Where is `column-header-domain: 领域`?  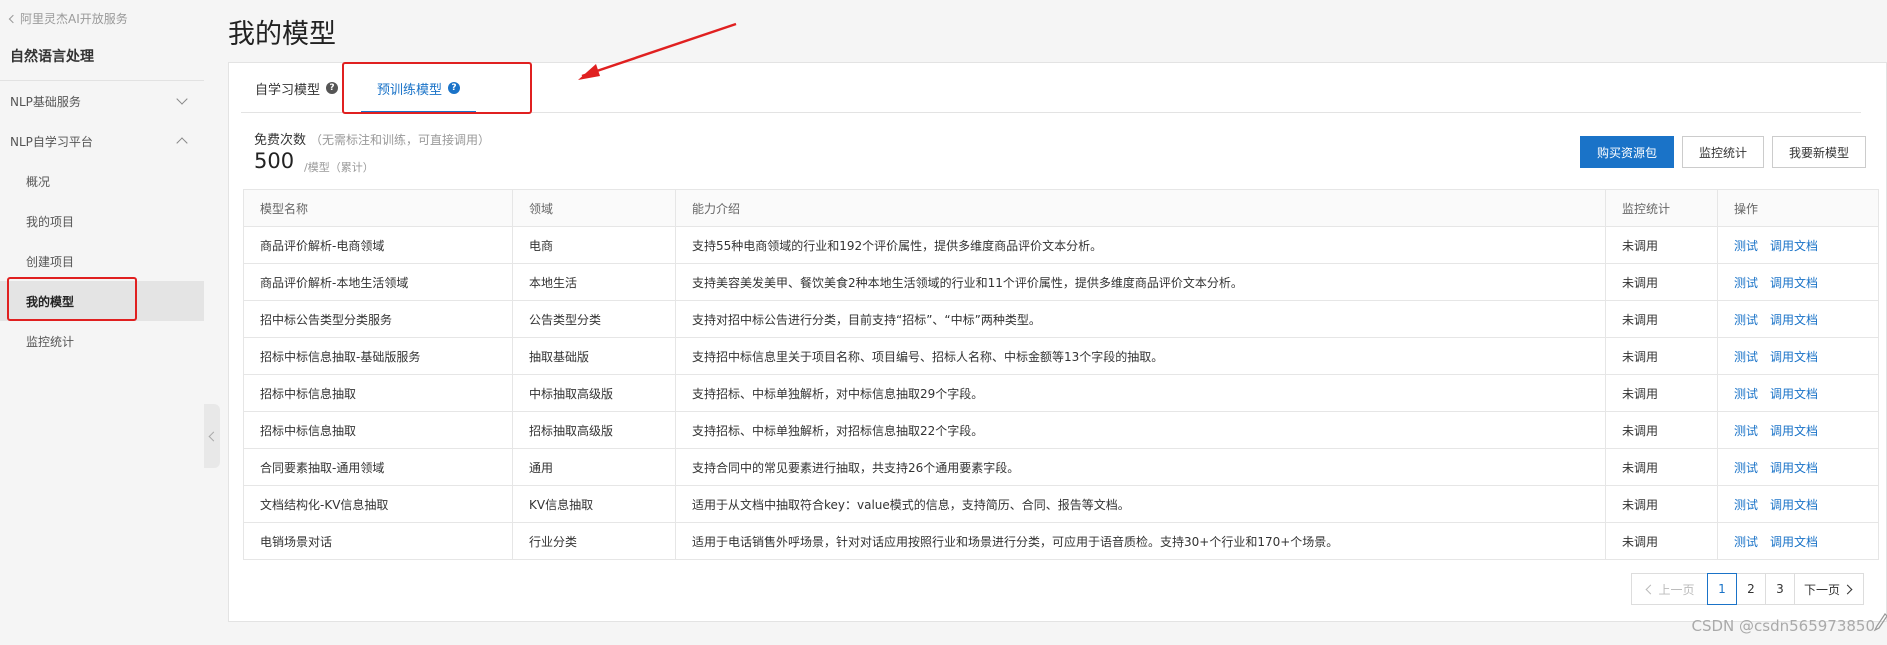
column-header-domain: 领域 is located at coordinates (594, 208).